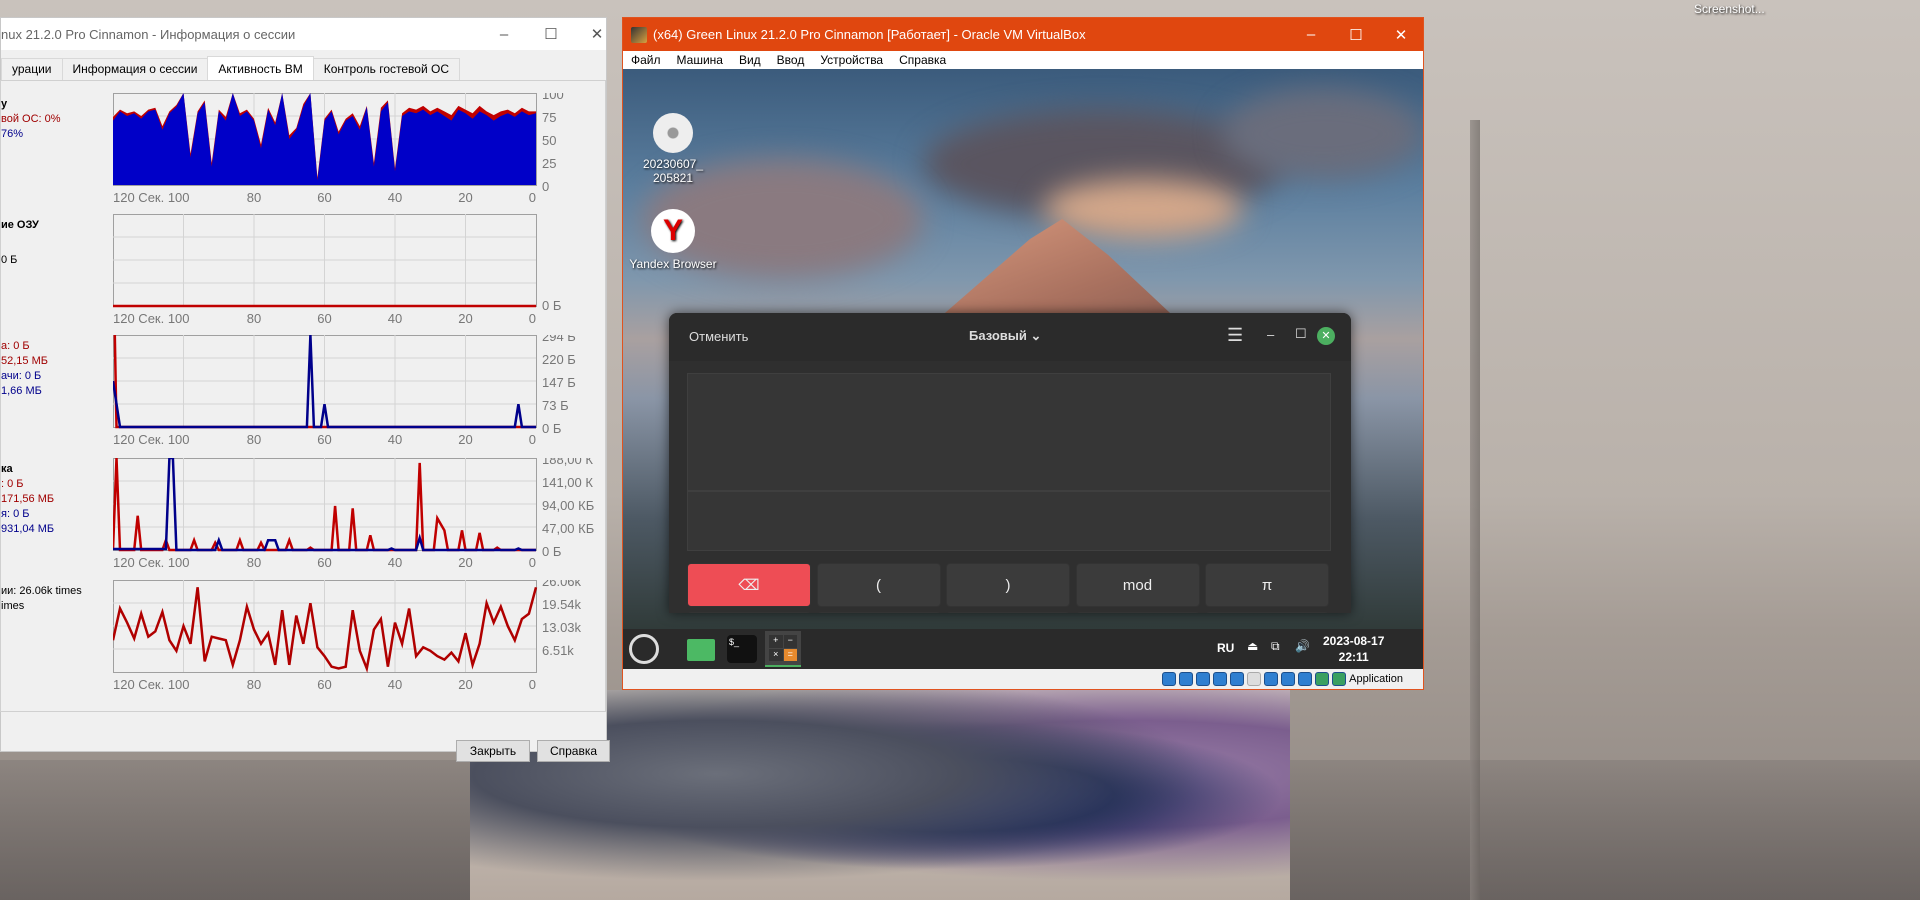  What do you see at coordinates (1137, 585) in the screenshot?
I see `key-button: mod` at bounding box center [1137, 585].